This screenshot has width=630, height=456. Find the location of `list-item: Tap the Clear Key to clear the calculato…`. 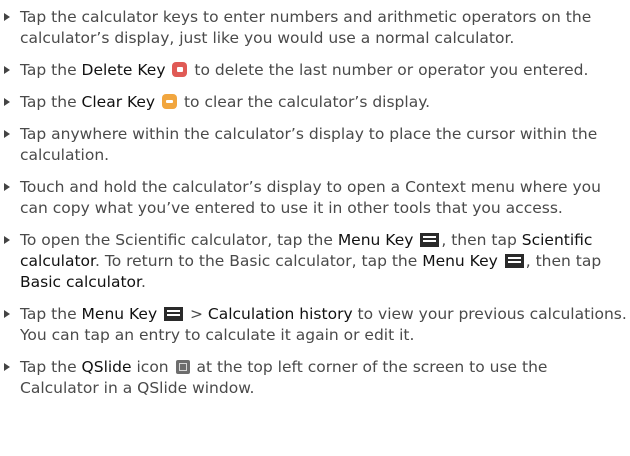

list-item: Tap the Clear Key to clear the calculato… is located at coordinates (315, 102).